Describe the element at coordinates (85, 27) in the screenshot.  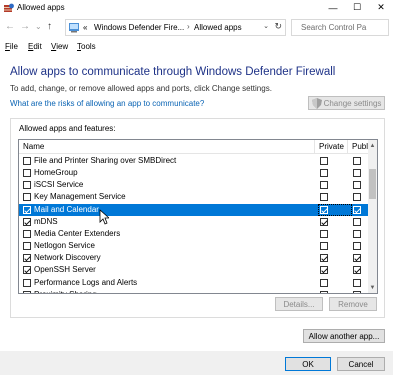
I see `overflow-icon: «` at that location.